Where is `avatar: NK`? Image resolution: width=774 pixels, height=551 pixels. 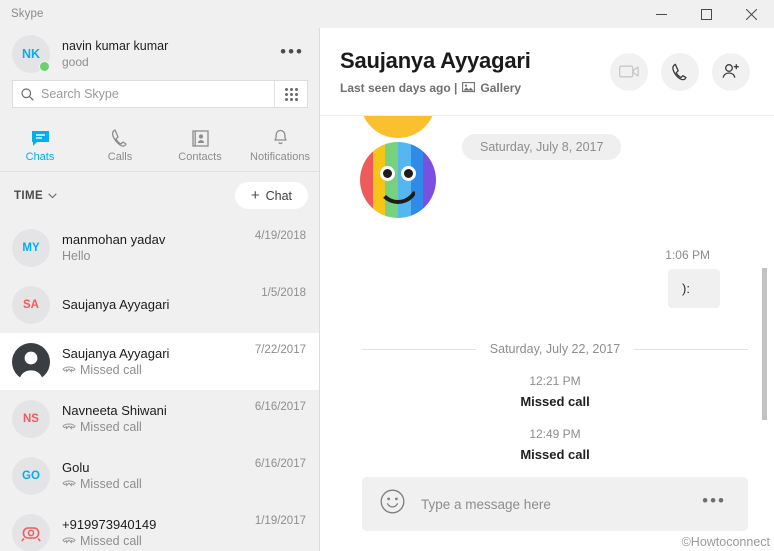 avatar: NK is located at coordinates (31, 54).